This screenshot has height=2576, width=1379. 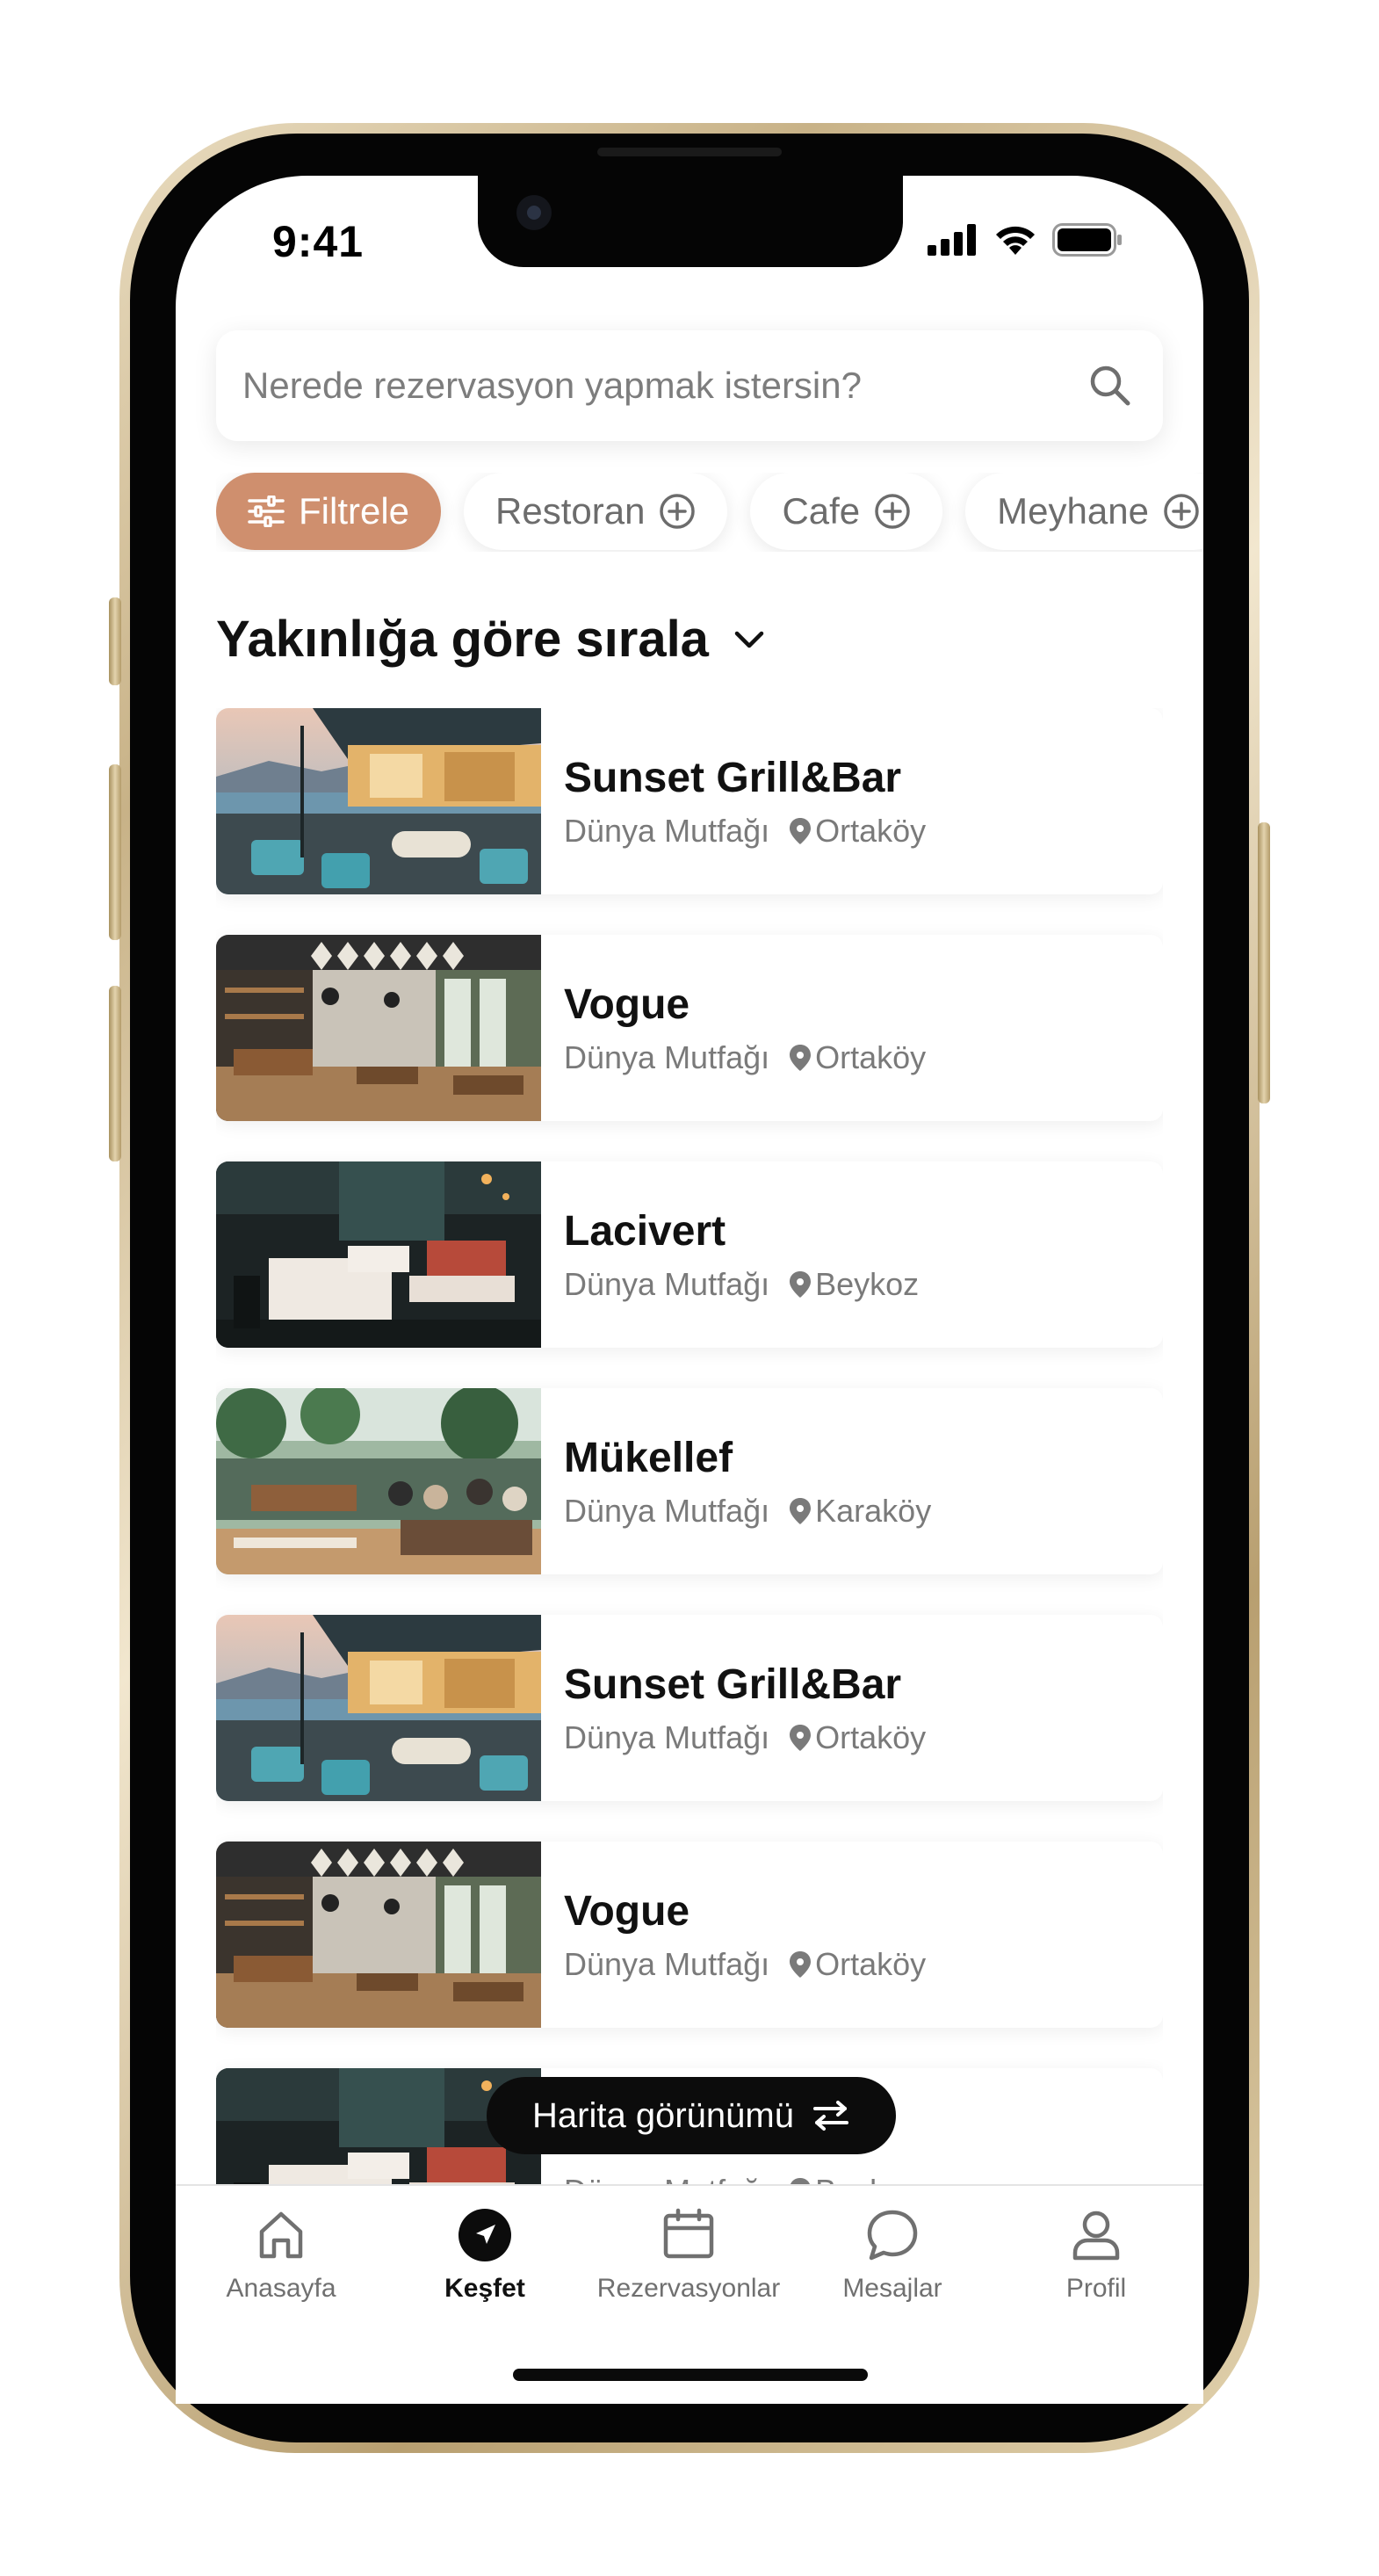 What do you see at coordinates (645, 1231) in the screenshot?
I see `restaurant-name: Lacivert` at bounding box center [645, 1231].